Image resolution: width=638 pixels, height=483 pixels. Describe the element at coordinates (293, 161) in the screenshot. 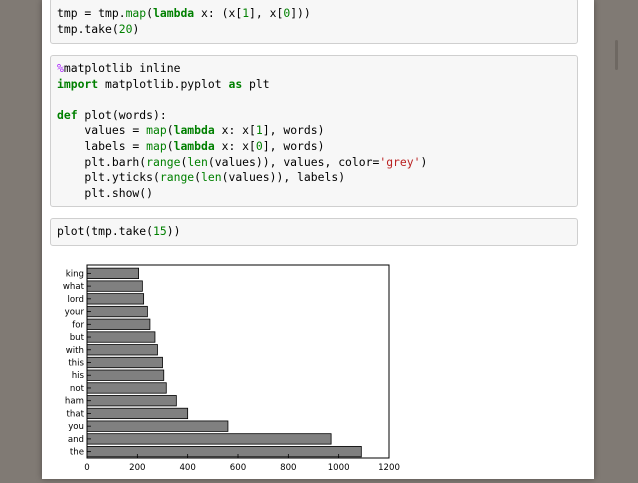

I see `code-token: (values)), values, color=` at that location.